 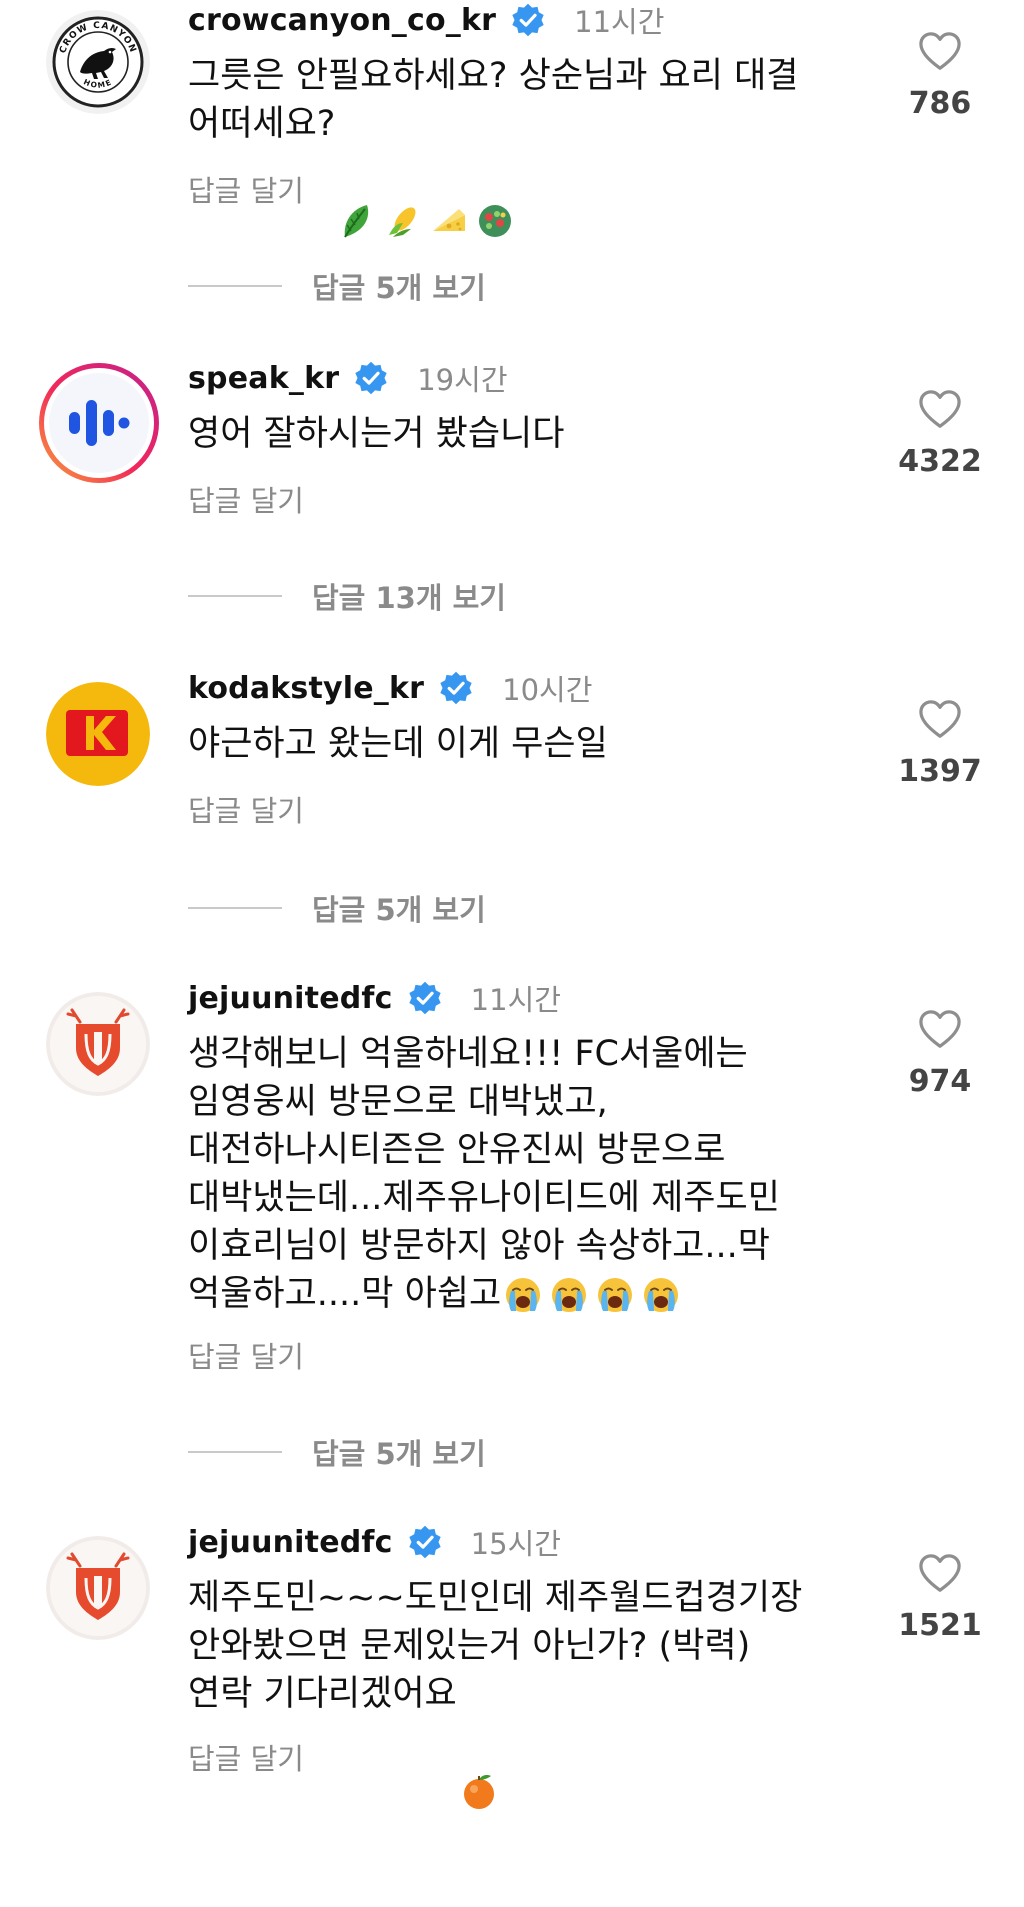 I want to click on like-section: 4322, so click(x=940, y=433).